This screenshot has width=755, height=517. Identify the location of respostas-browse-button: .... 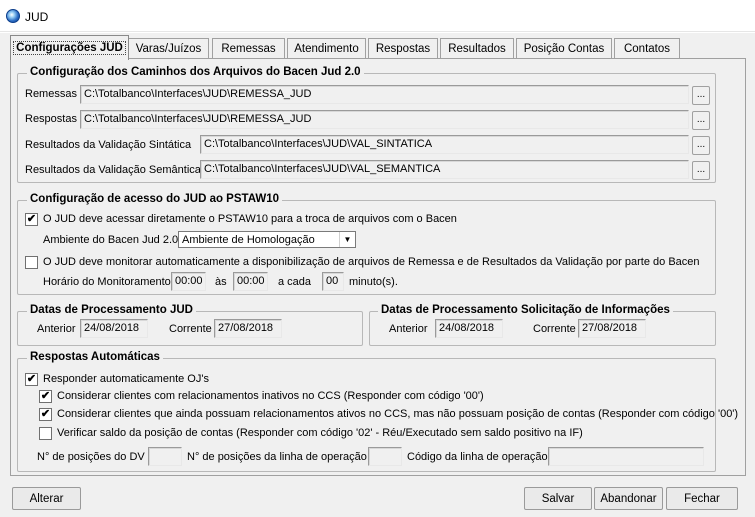
(701, 120).